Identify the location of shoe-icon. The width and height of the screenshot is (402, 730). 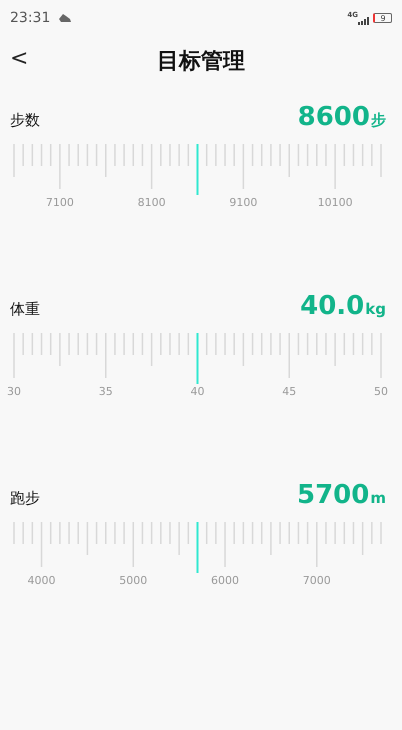
(65, 18).